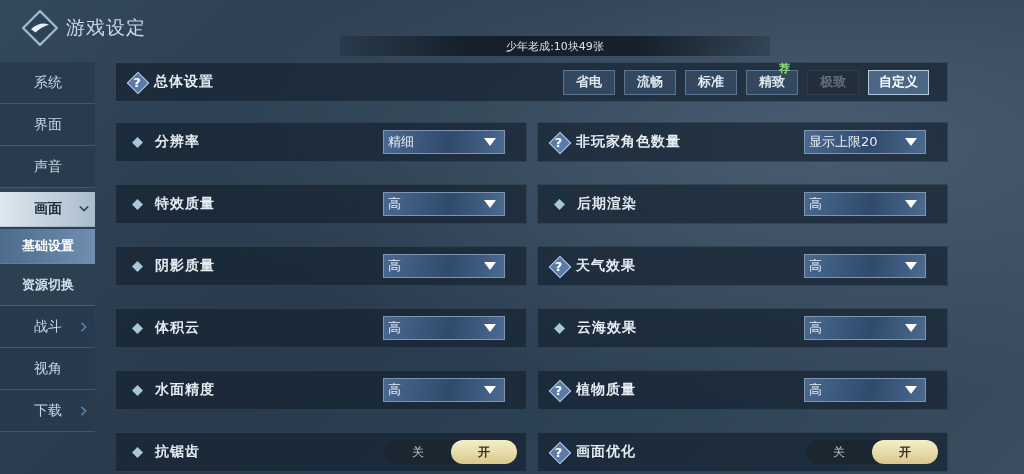 Image resolution: width=1024 pixels, height=474 pixels. What do you see at coordinates (47, 246) in the screenshot?
I see `sidebar-subitem: 基础设置` at bounding box center [47, 246].